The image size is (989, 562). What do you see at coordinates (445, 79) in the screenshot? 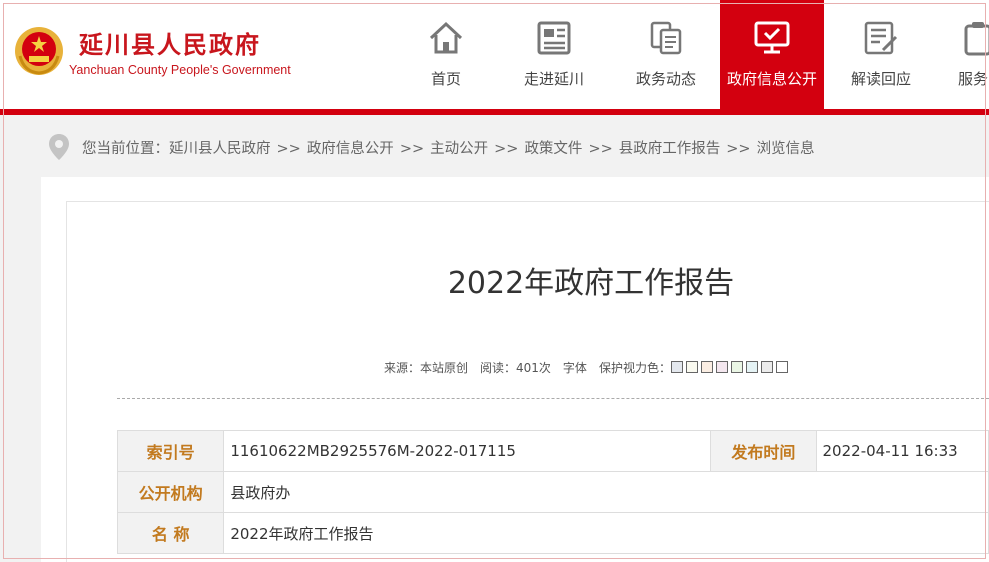
I see `nav-label: 首页` at bounding box center [445, 79].